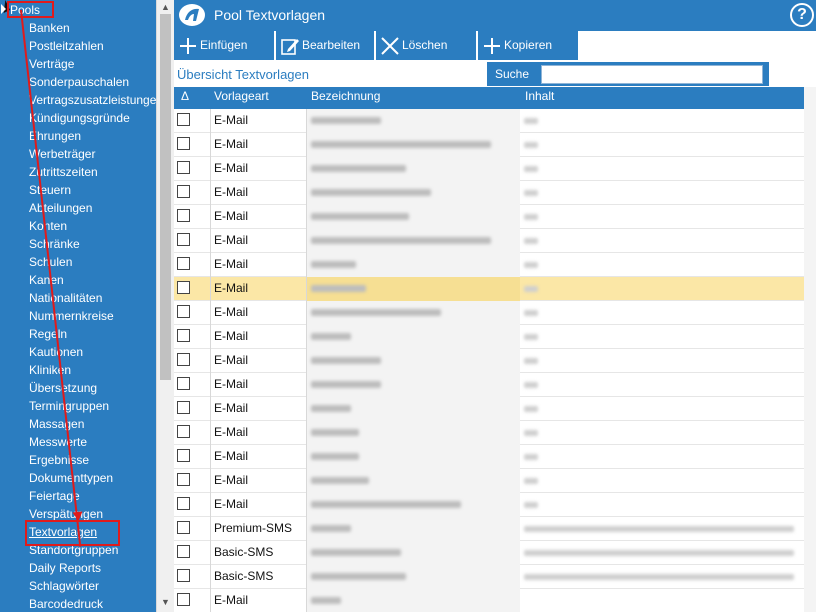 This screenshot has height=612, width=816. Describe the element at coordinates (92, 388) in the screenshot. I see `sidebar-item: Übersetzung` at that location.